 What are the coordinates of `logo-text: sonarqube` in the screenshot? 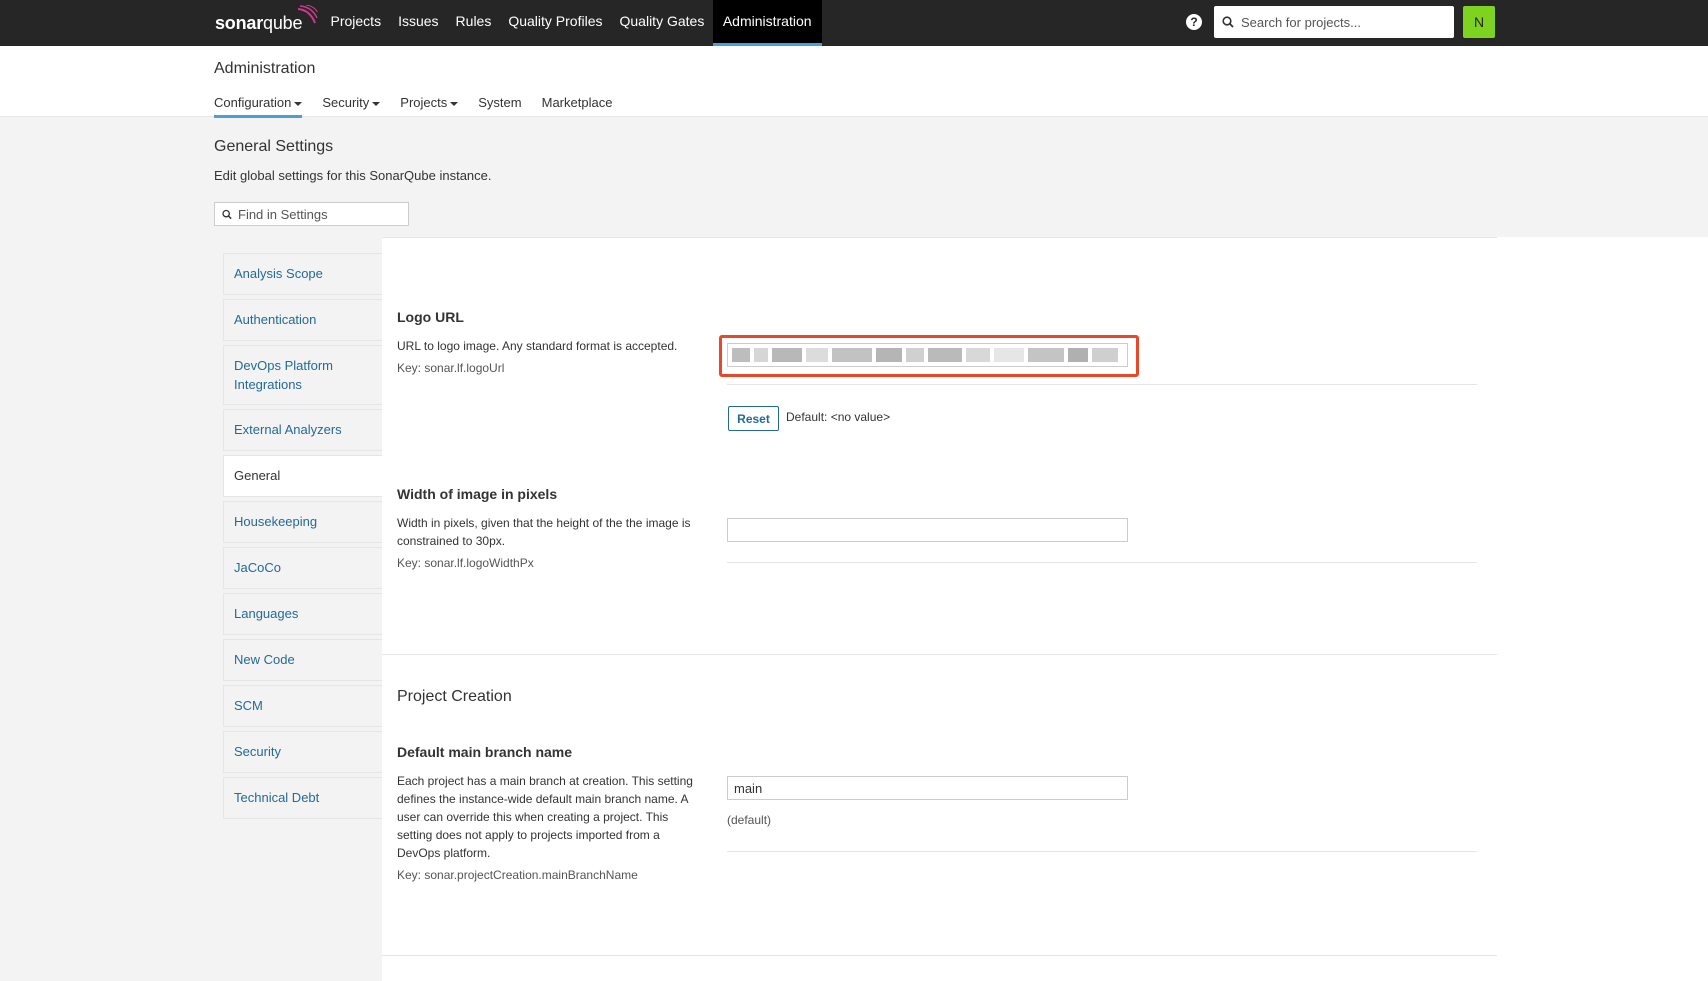 It's located at (259, 22).